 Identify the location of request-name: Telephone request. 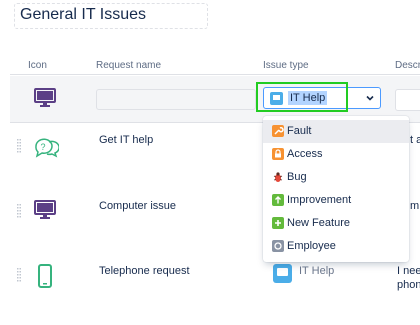
(144, 271).